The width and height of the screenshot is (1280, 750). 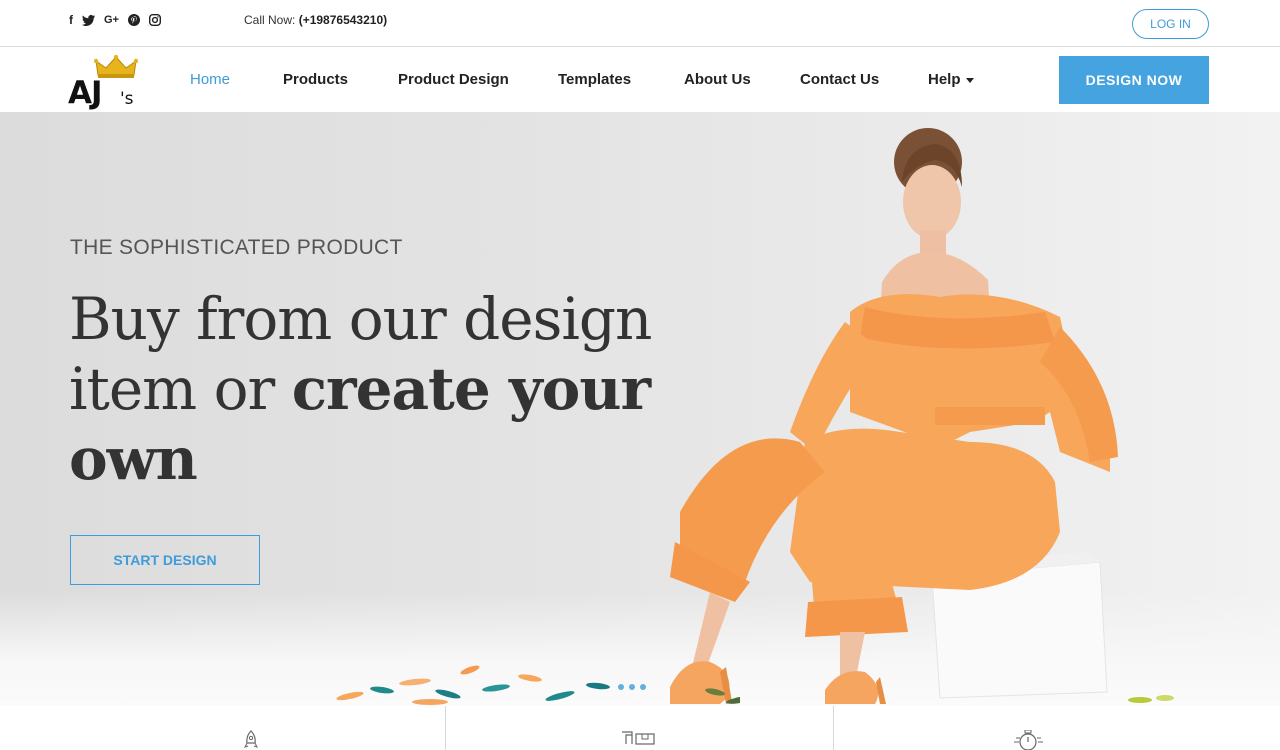 What do you see at coordinates (88, 20) in the screenshot?
I see `twitter-icon` at bounding box center [88, 20].